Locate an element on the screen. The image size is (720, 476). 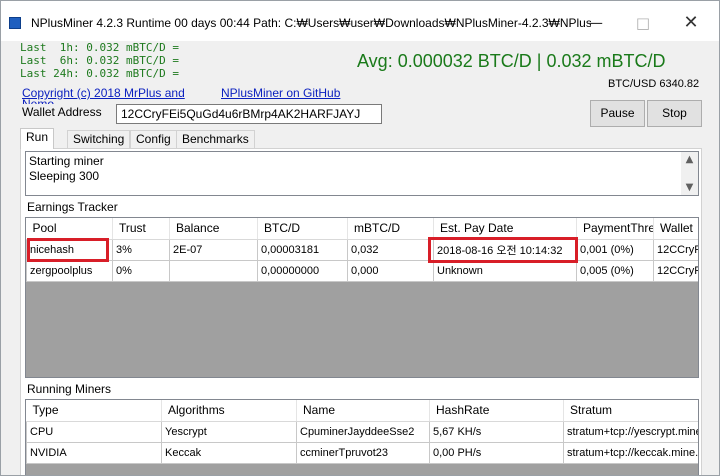
copyright-link: Copyright (c) 2018 MrPlus and is located at coordinates (103, 93).